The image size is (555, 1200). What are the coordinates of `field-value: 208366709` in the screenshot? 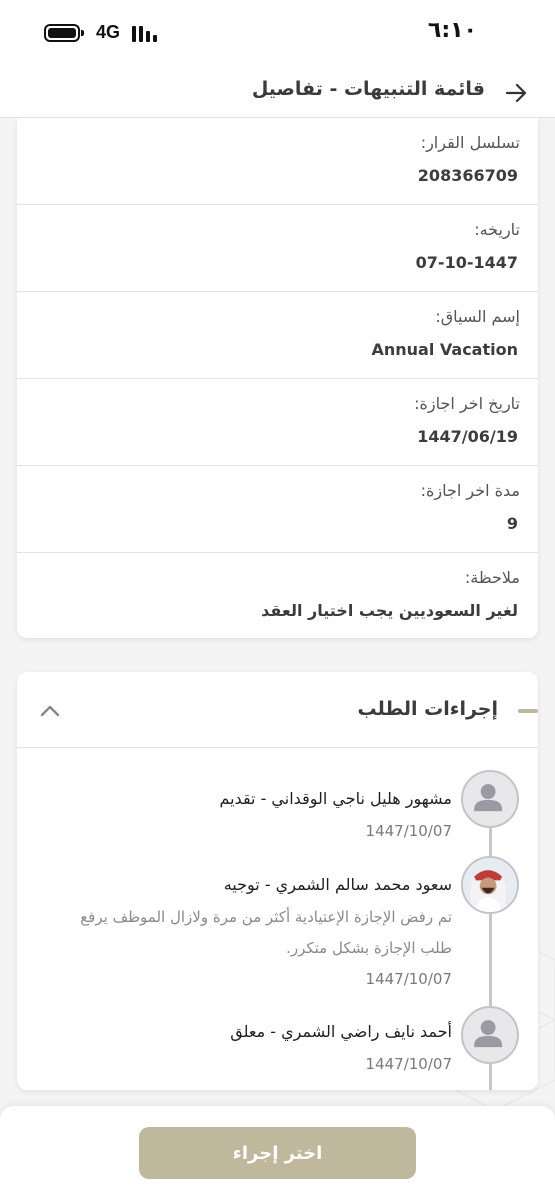 It's located at (467, 175).